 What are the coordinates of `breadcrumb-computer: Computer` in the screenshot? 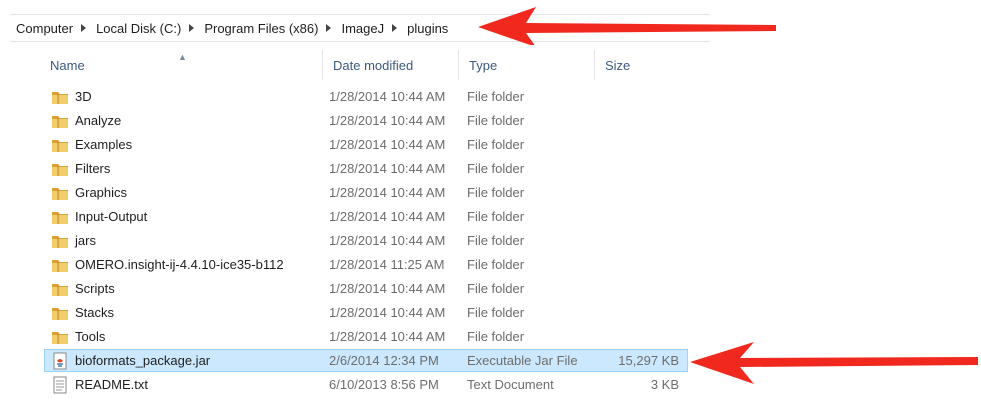 It's located at (43, 28).